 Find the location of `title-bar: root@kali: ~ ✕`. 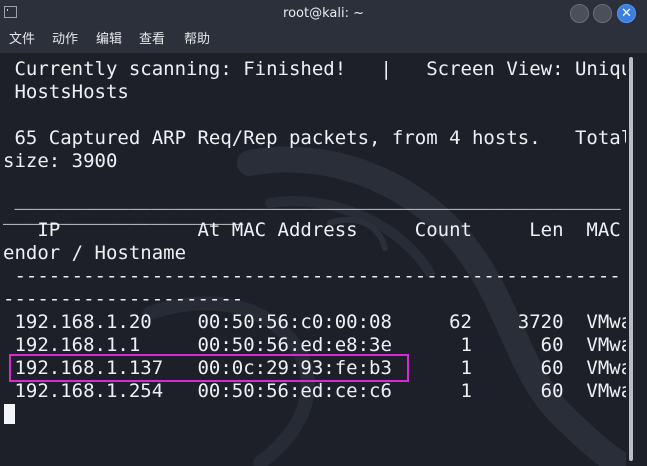

title-bar: root@kali: ~ ✕ is located at coordinates (323, 13).